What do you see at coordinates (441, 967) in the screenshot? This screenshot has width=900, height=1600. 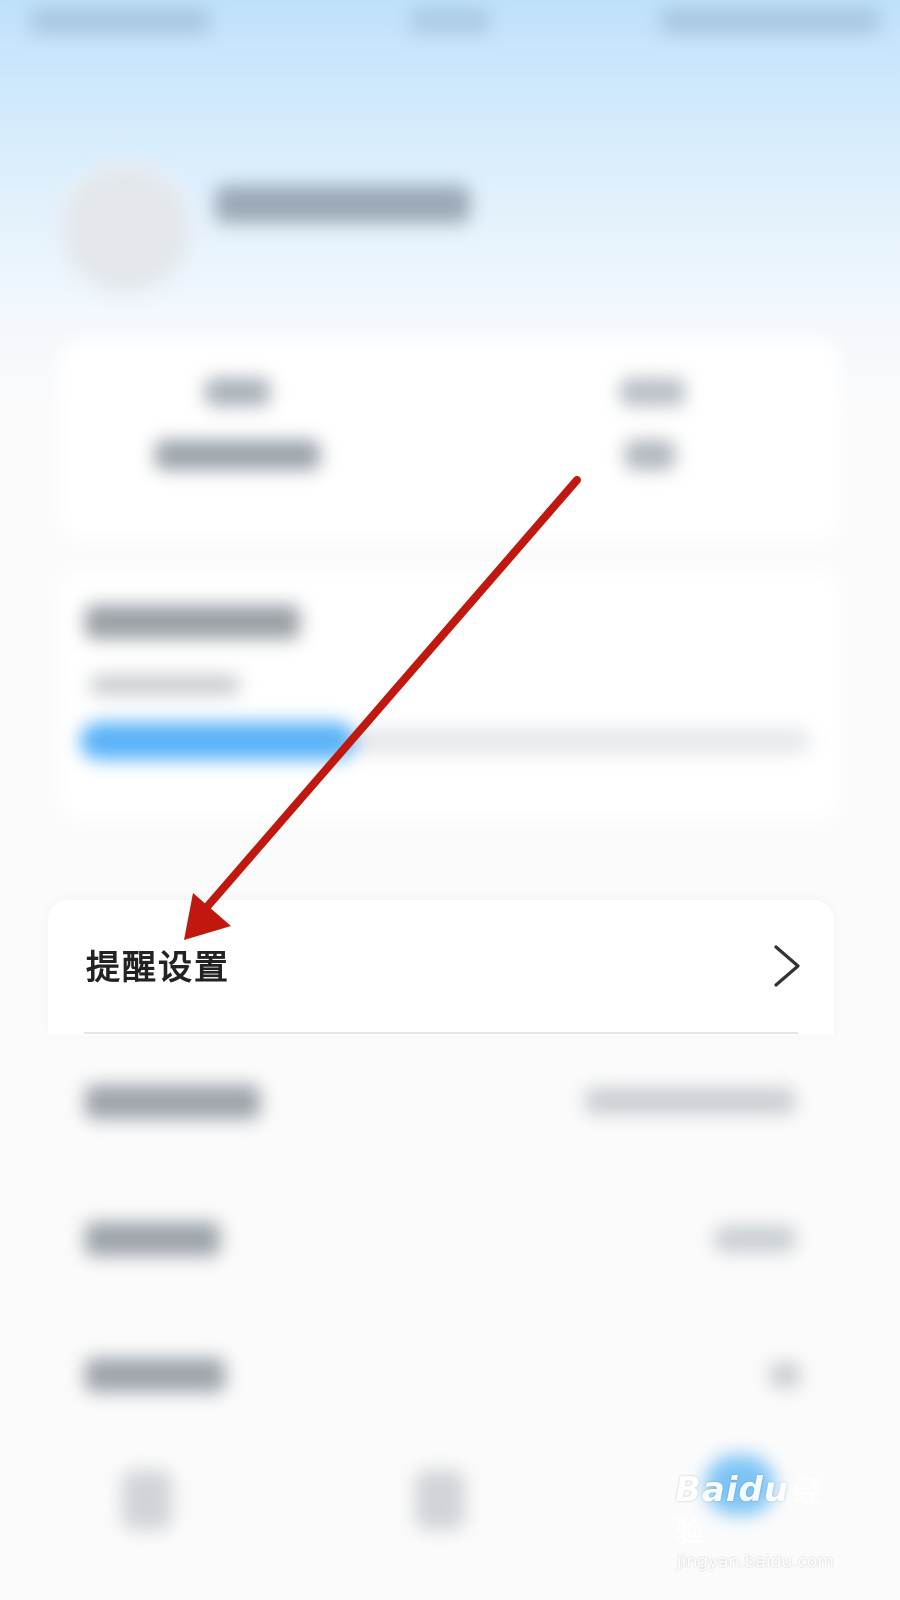 I see `reminder-settings-row: 提醒设置` at bounding box center [441, 967].